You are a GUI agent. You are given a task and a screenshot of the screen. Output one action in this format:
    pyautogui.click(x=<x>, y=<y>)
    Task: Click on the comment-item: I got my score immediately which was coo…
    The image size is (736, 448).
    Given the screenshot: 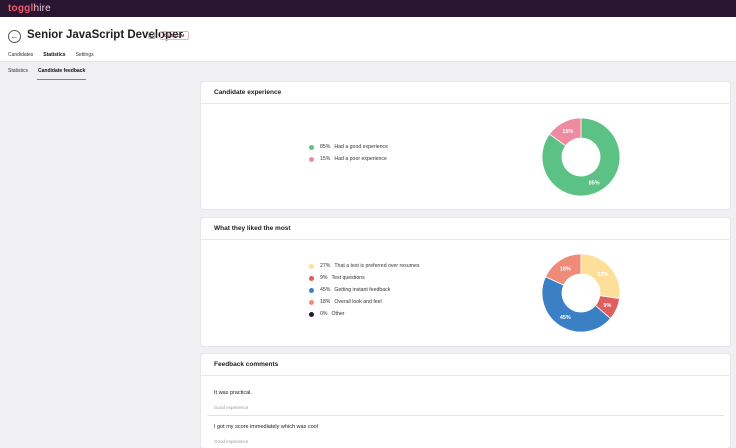 What is the action you would take?
    pyautogui.click(x=465, y=434)
    